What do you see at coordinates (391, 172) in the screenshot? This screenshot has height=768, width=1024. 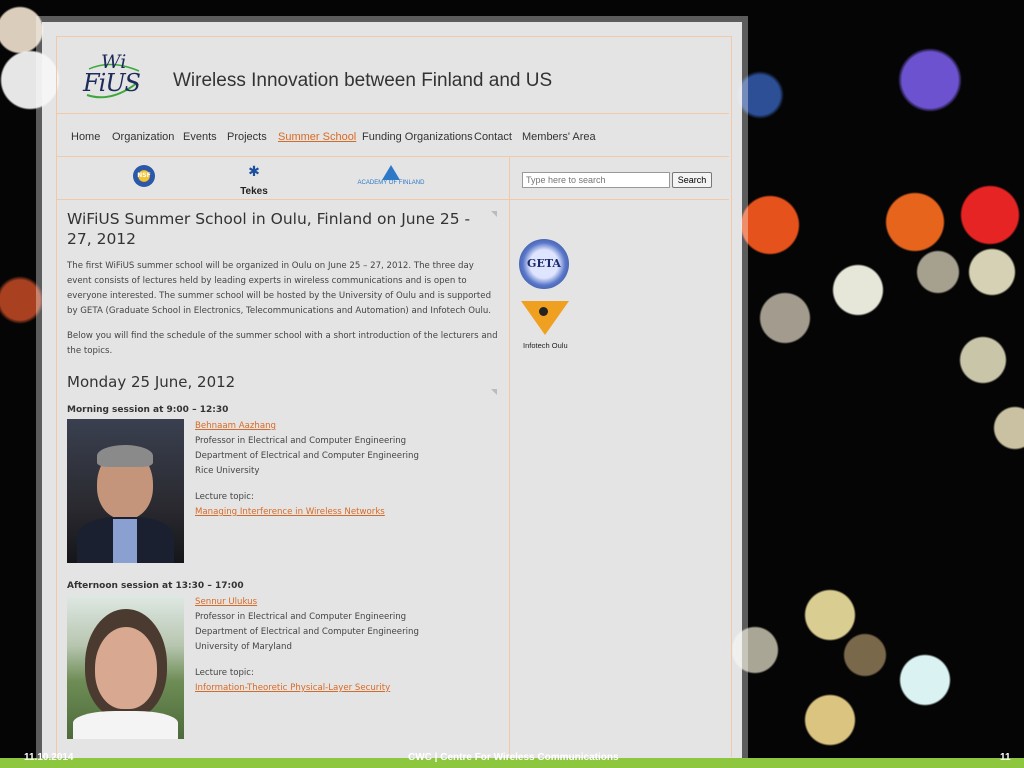 I see `academy-triangle-icon` at bounding box center [391, 172].